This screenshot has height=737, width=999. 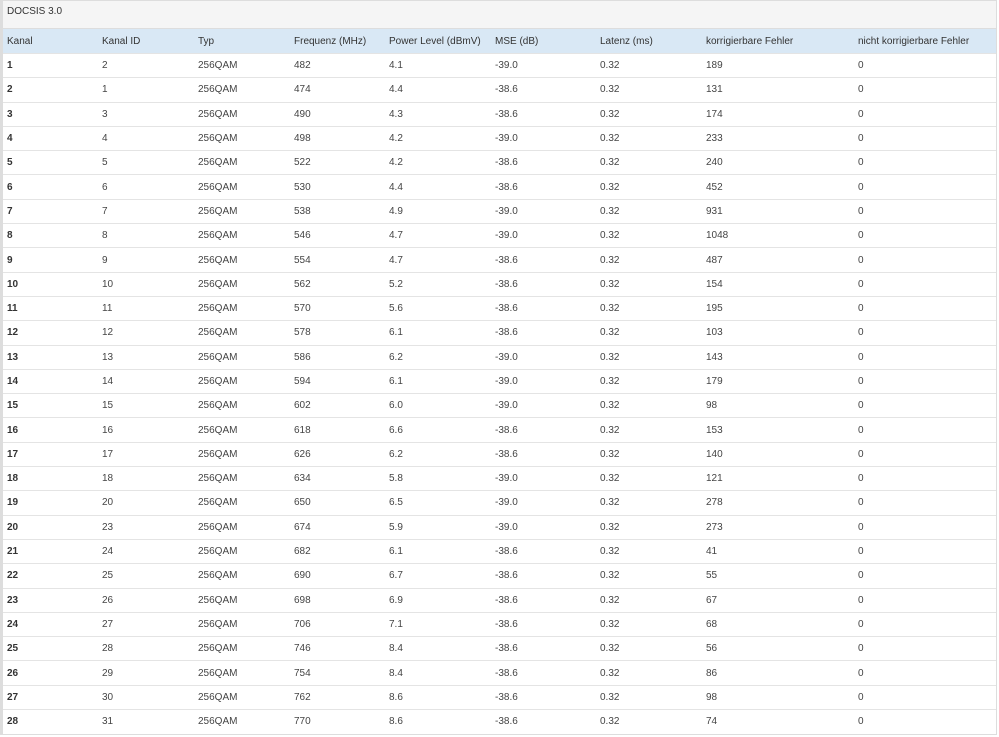 I want to click on table-cell: 28, so click(x=146, y=648).